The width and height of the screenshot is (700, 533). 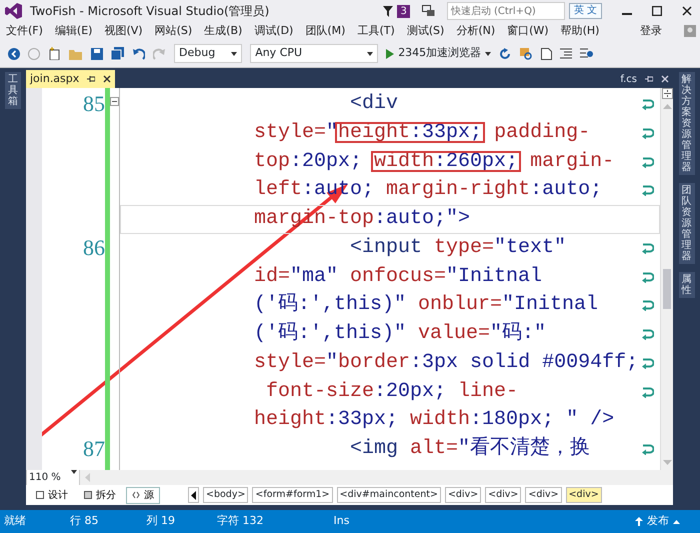 What do you see at coordinates (117, 53) in the screenshot?
I see `save-all-icon` at bounding box center [117, 53].